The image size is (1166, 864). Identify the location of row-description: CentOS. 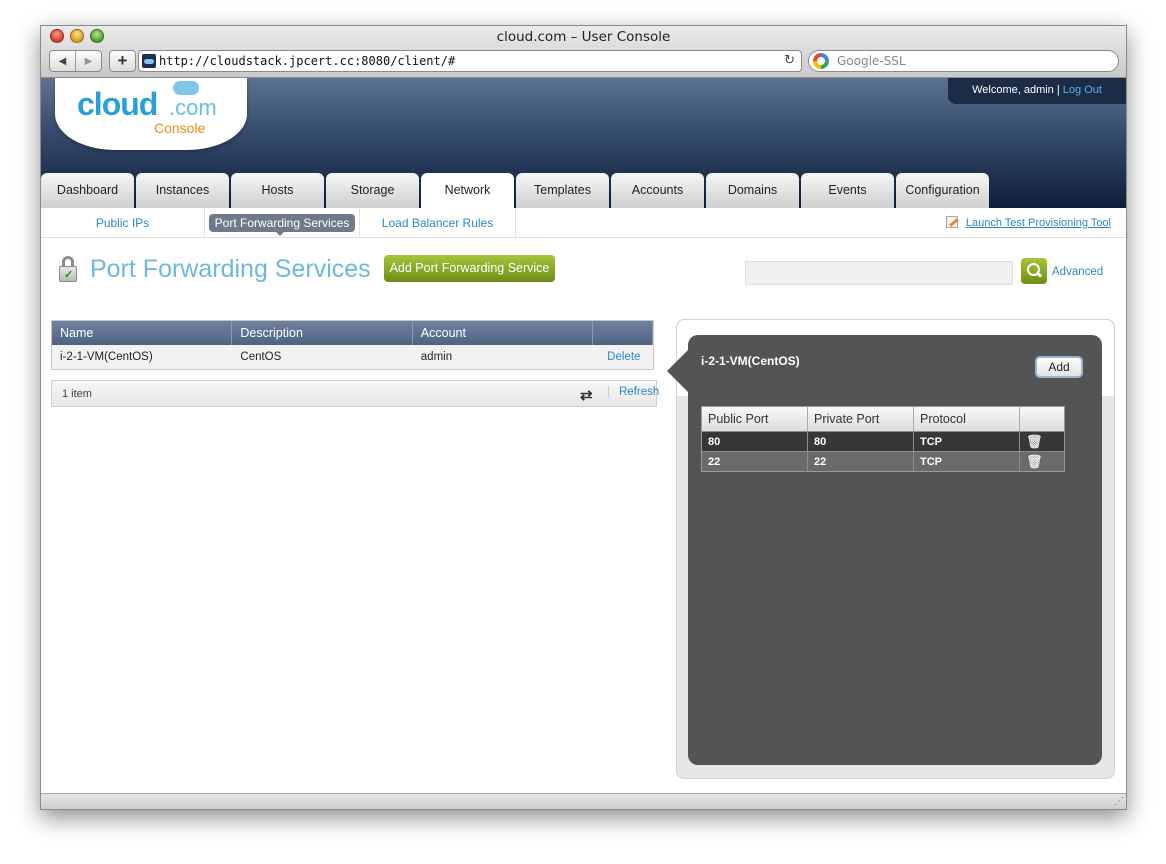
(261, 357).